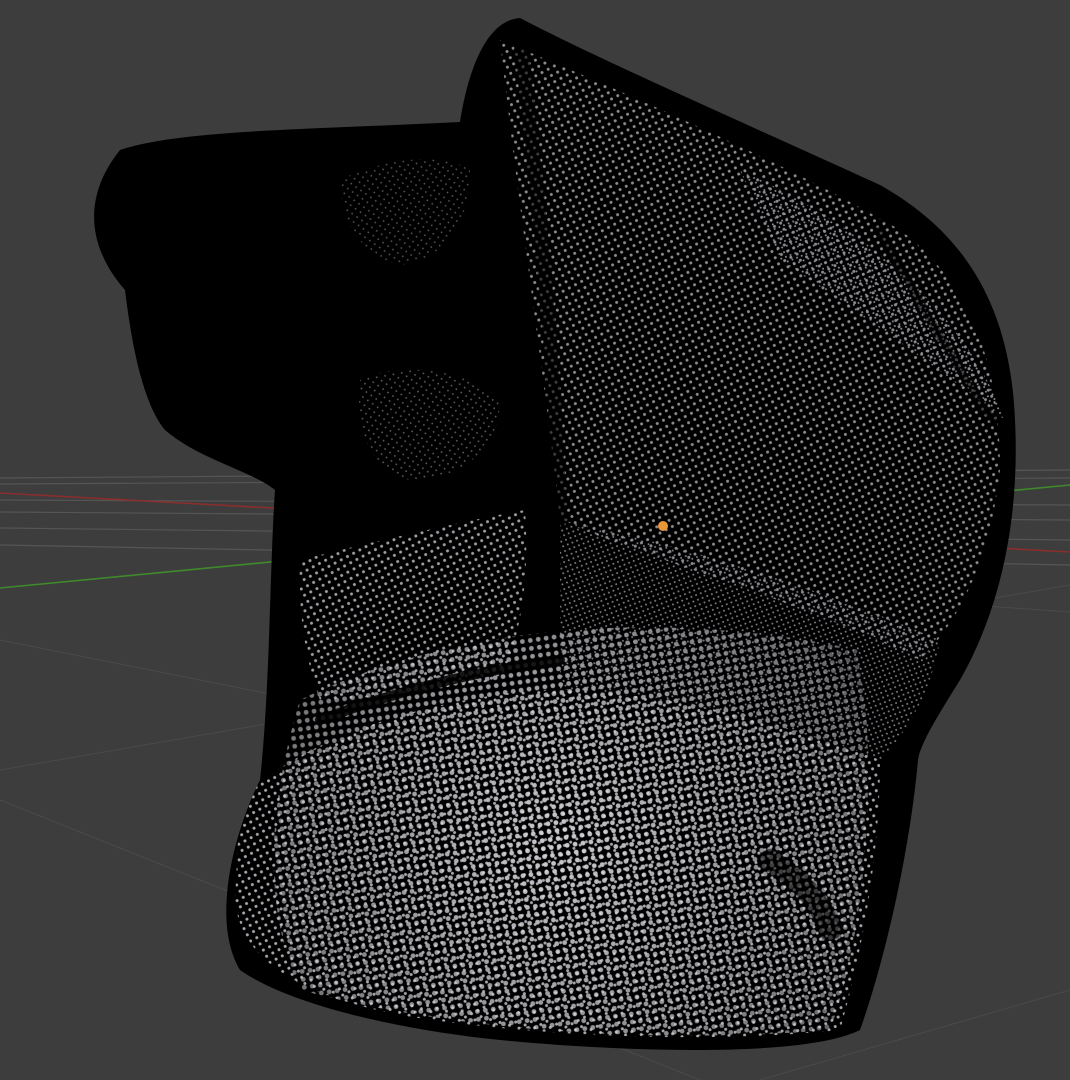 The width and height of the screenshot is (1070, 1080). I want to click on object-origin-icon, so click(663, 526).